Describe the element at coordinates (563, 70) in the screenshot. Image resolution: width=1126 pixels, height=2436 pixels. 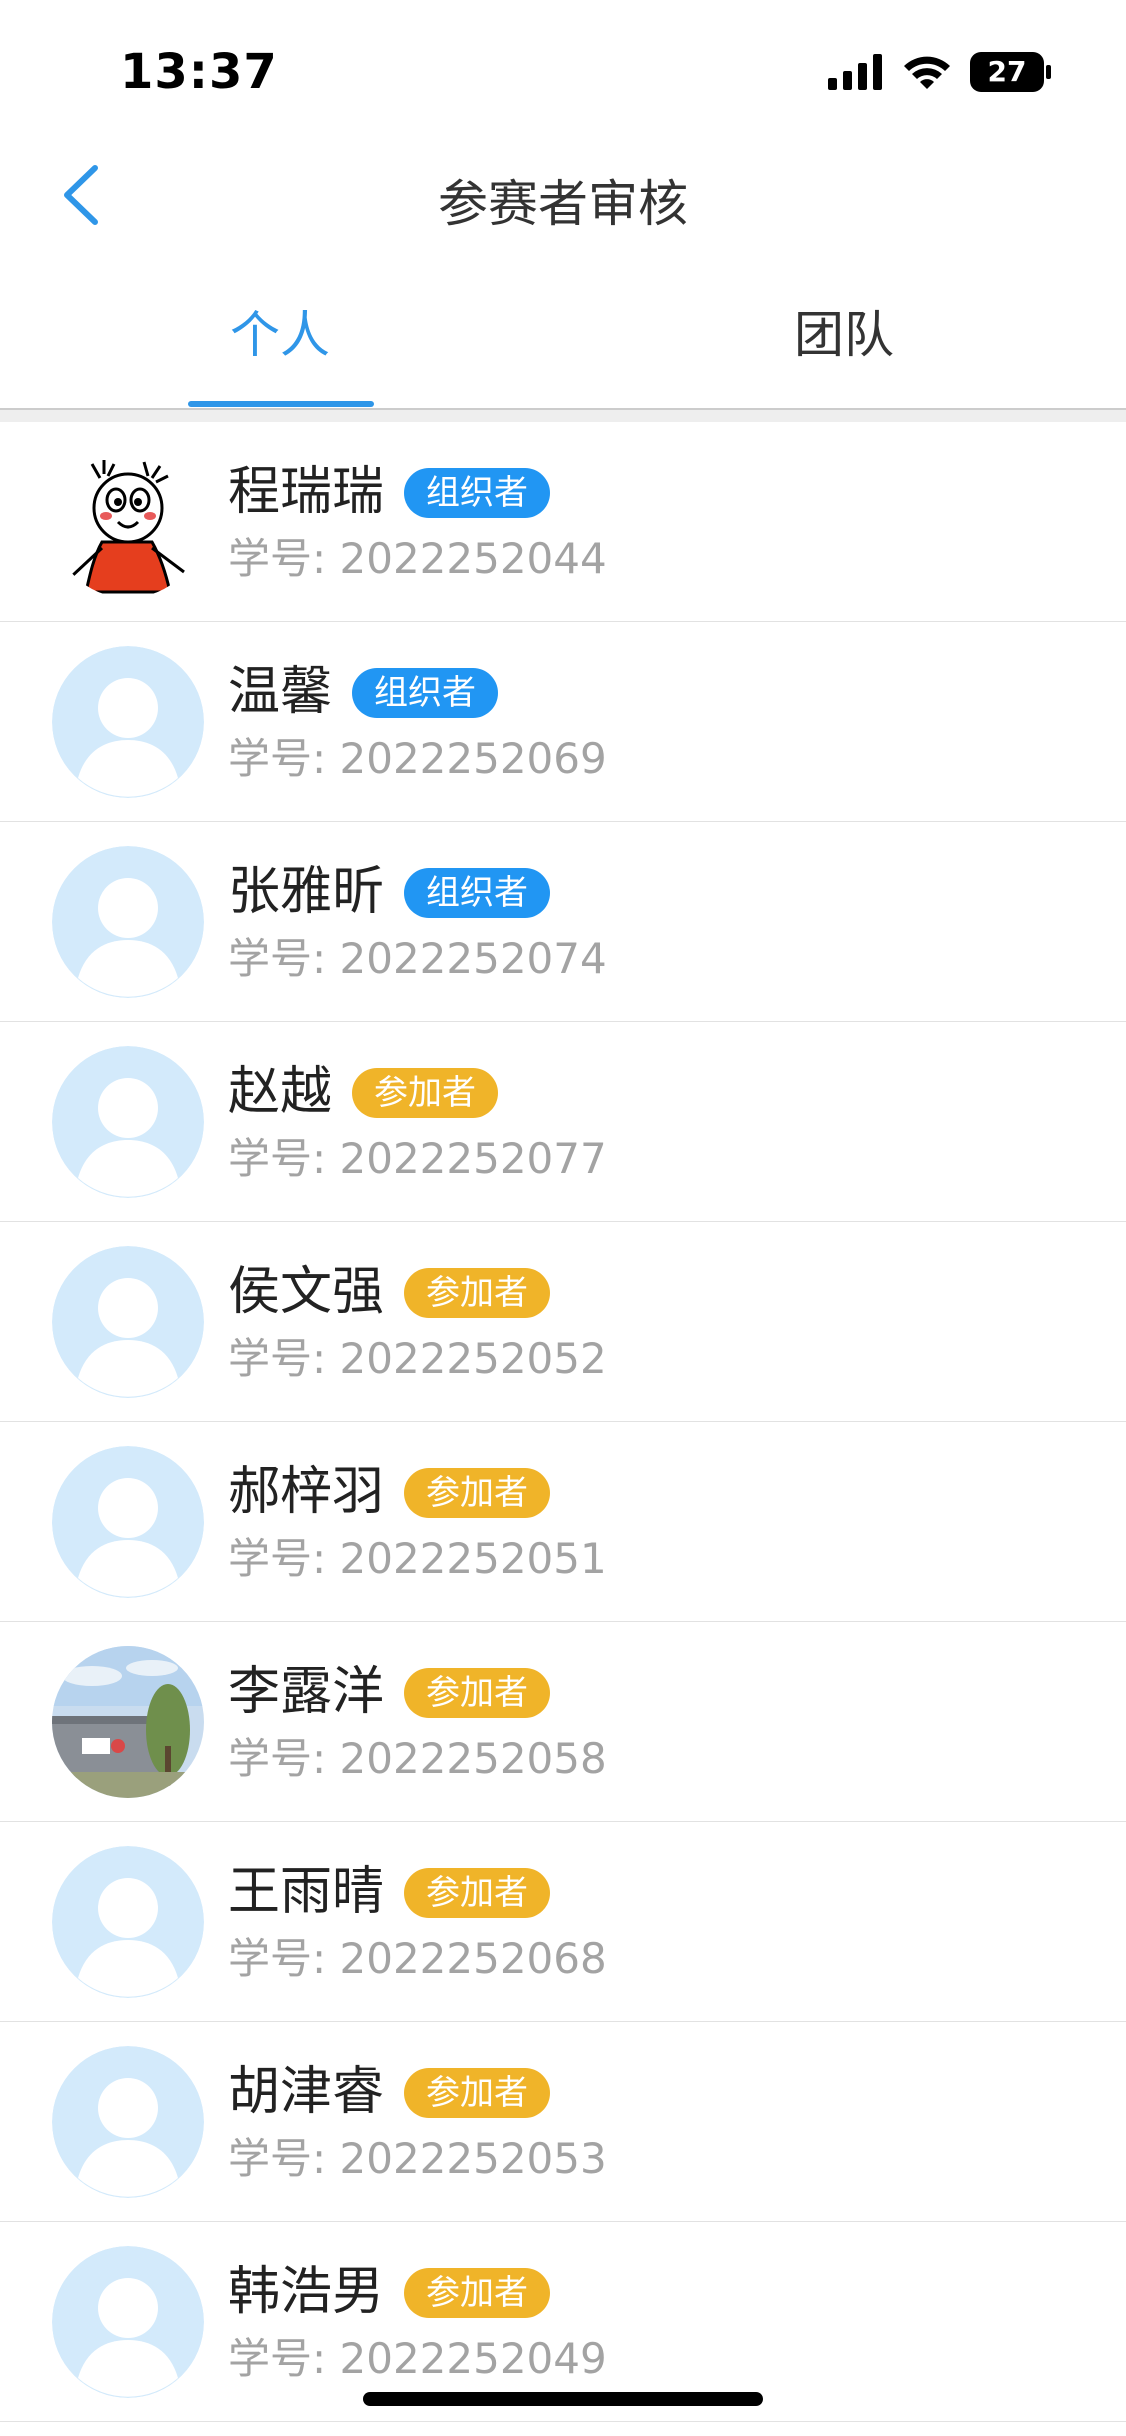
I see `status-bar: 13:37 27` at that location.